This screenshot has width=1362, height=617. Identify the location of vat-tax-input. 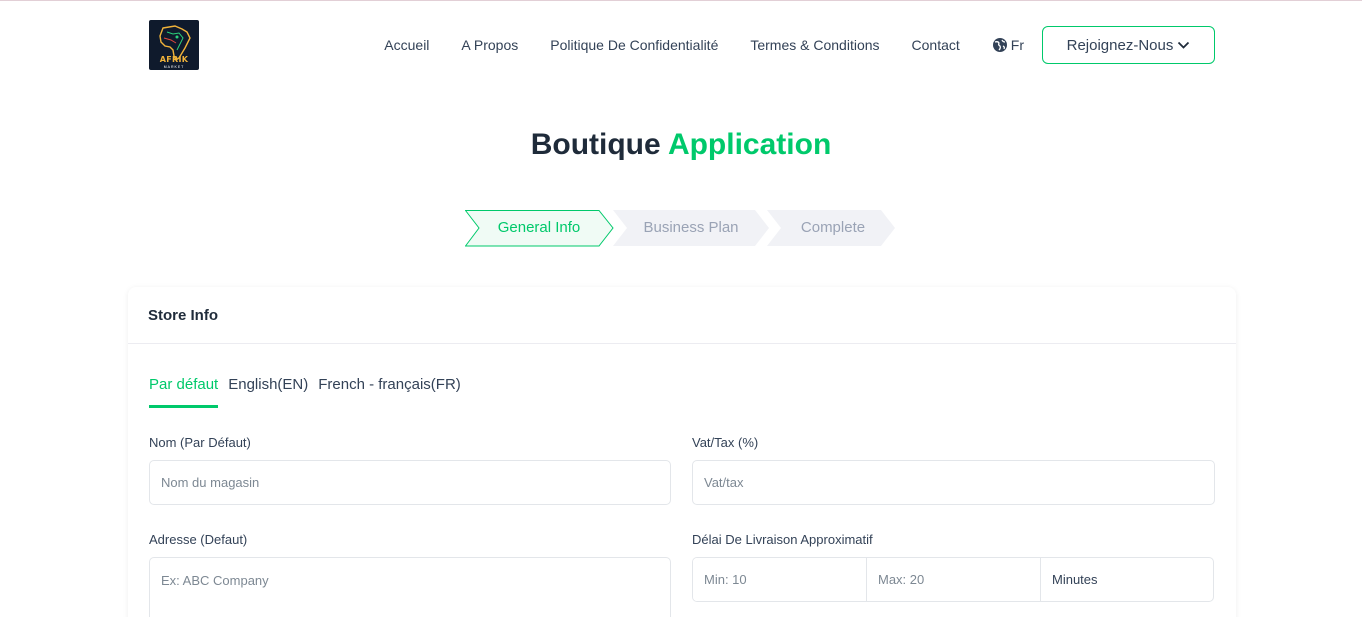
(953, 482).